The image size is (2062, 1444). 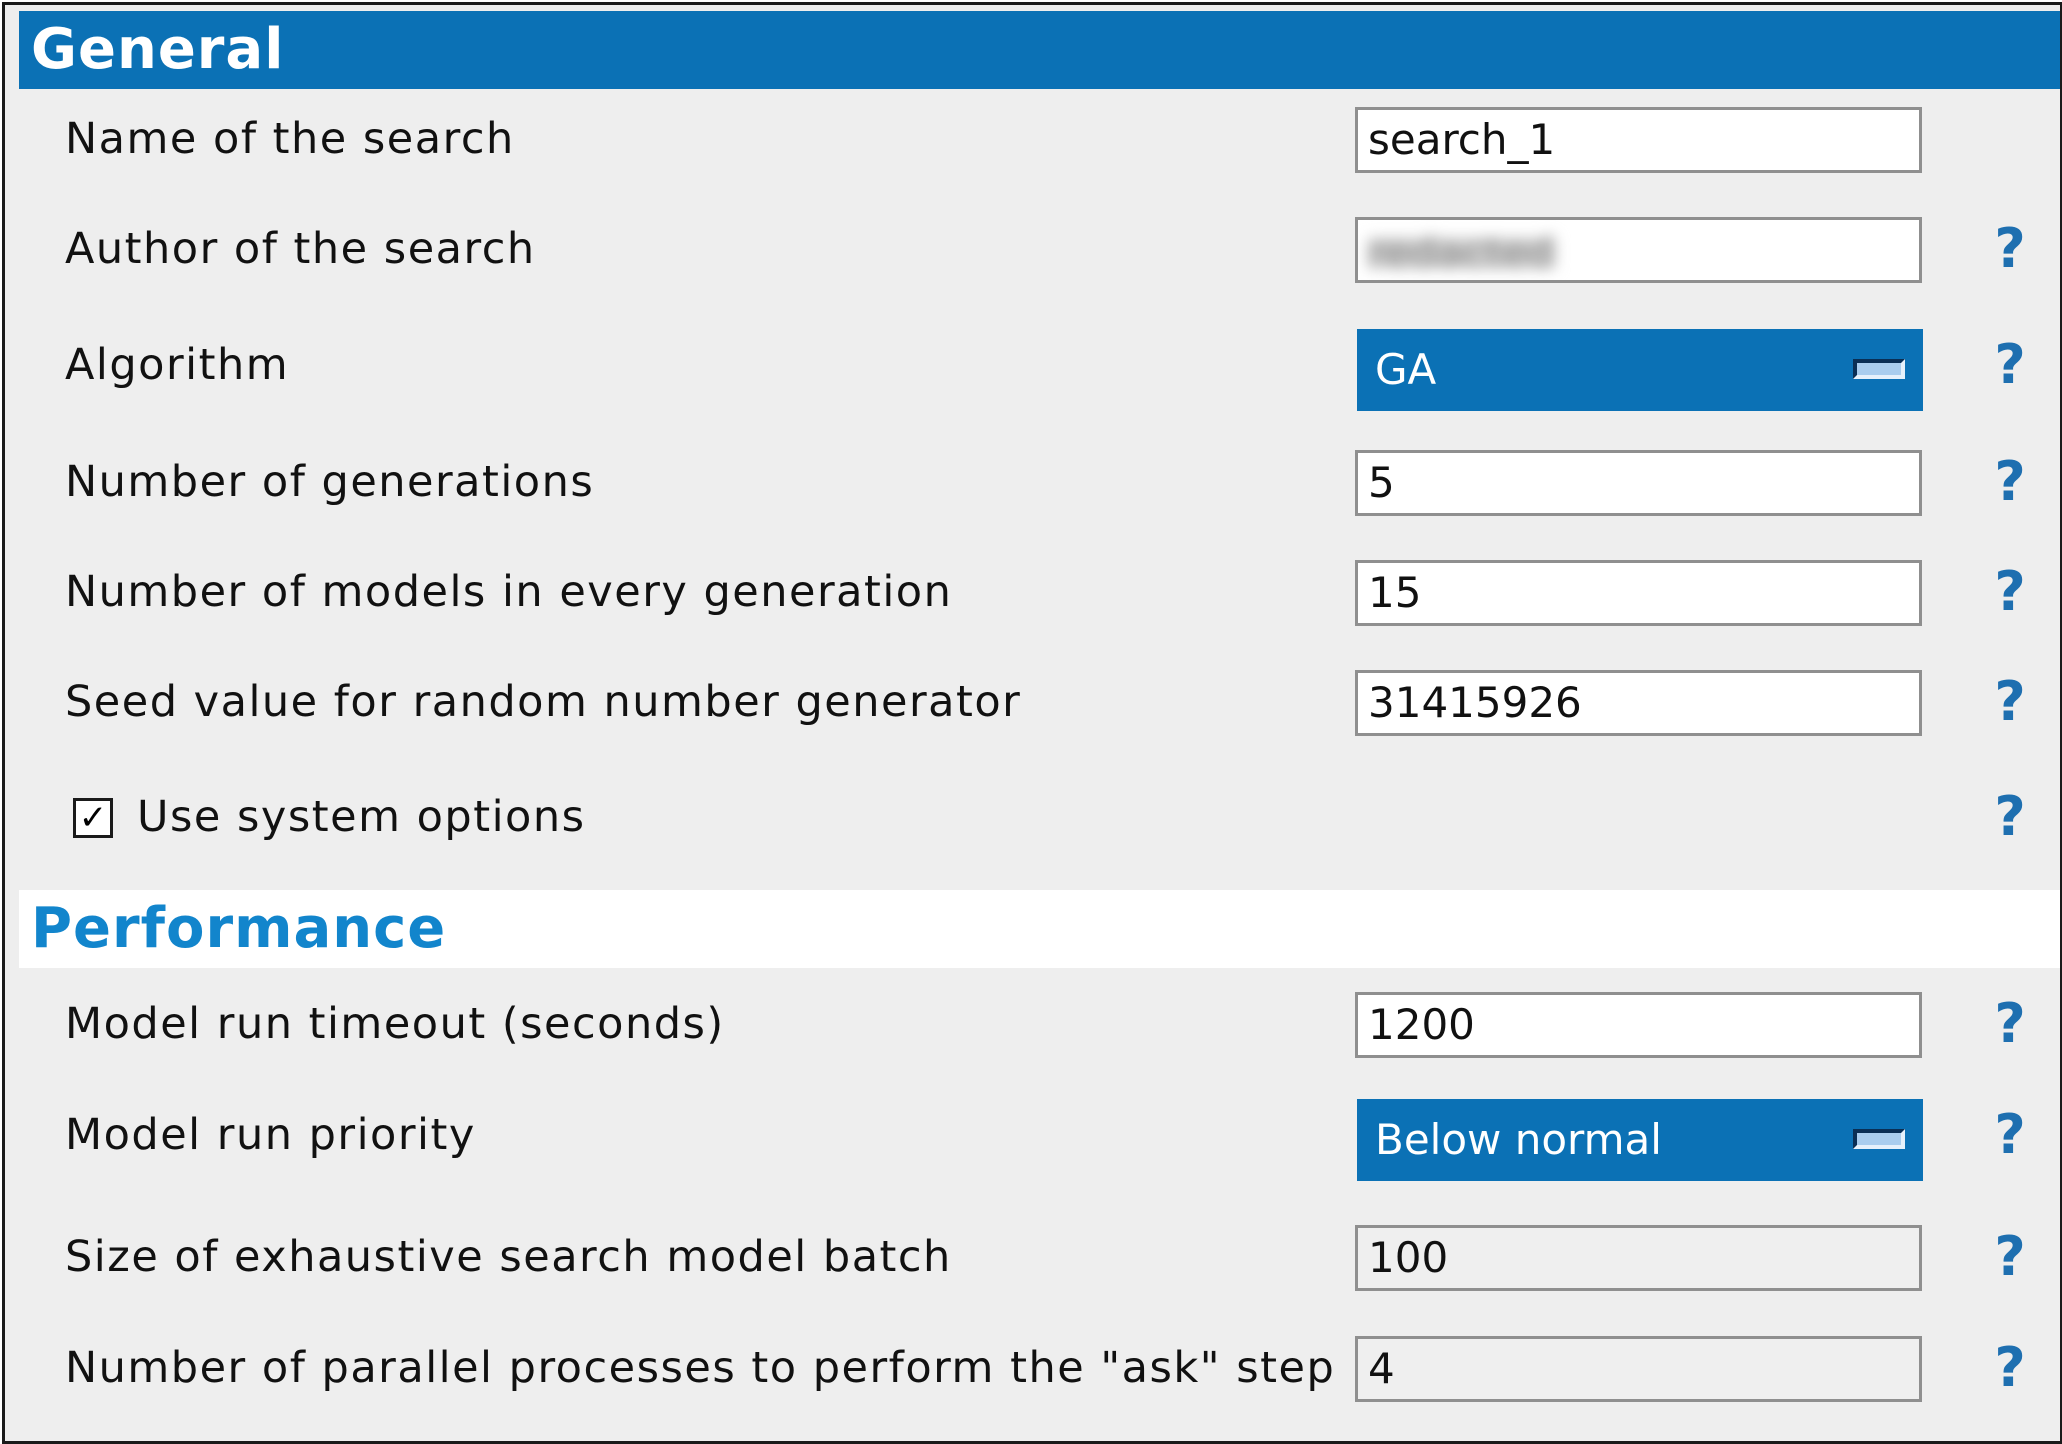 What do you see at coordinates (1638, 1369) in the screenshot?
I see `parallel-processes-input: 4` at bounding box center [1638, 1369].